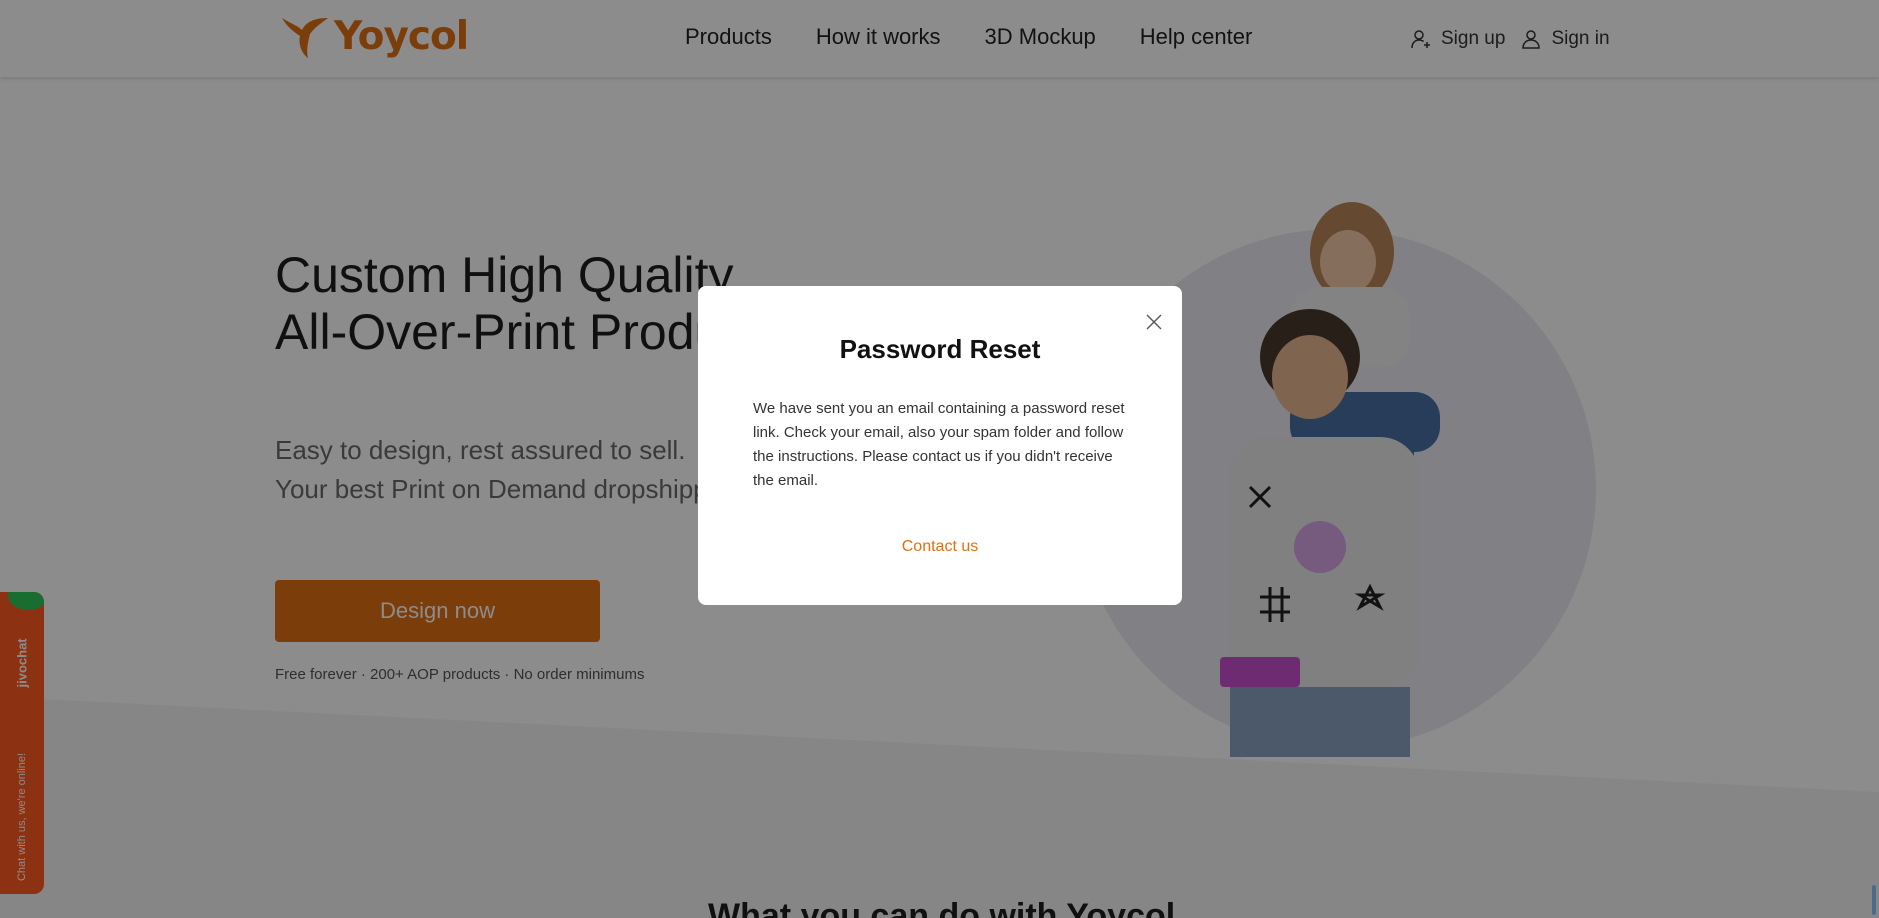 Image resolution: width=1879 pixels, height=918 pixels. I want to click on dialog-title: Password Reset, so click(940, 349).